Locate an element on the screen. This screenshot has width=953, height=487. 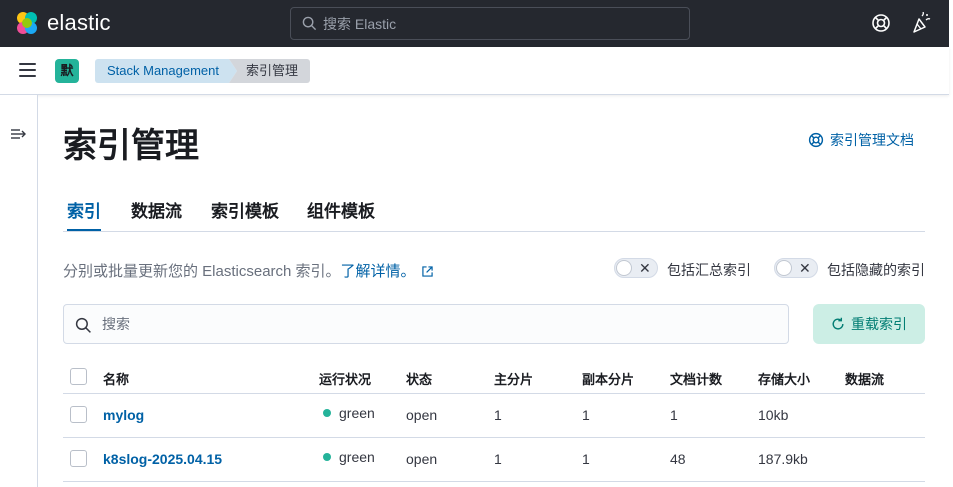
page-description: 分别或批量更新您的 Elasticsearch 索引。了解详情。 is located at coordinates (248, 270).